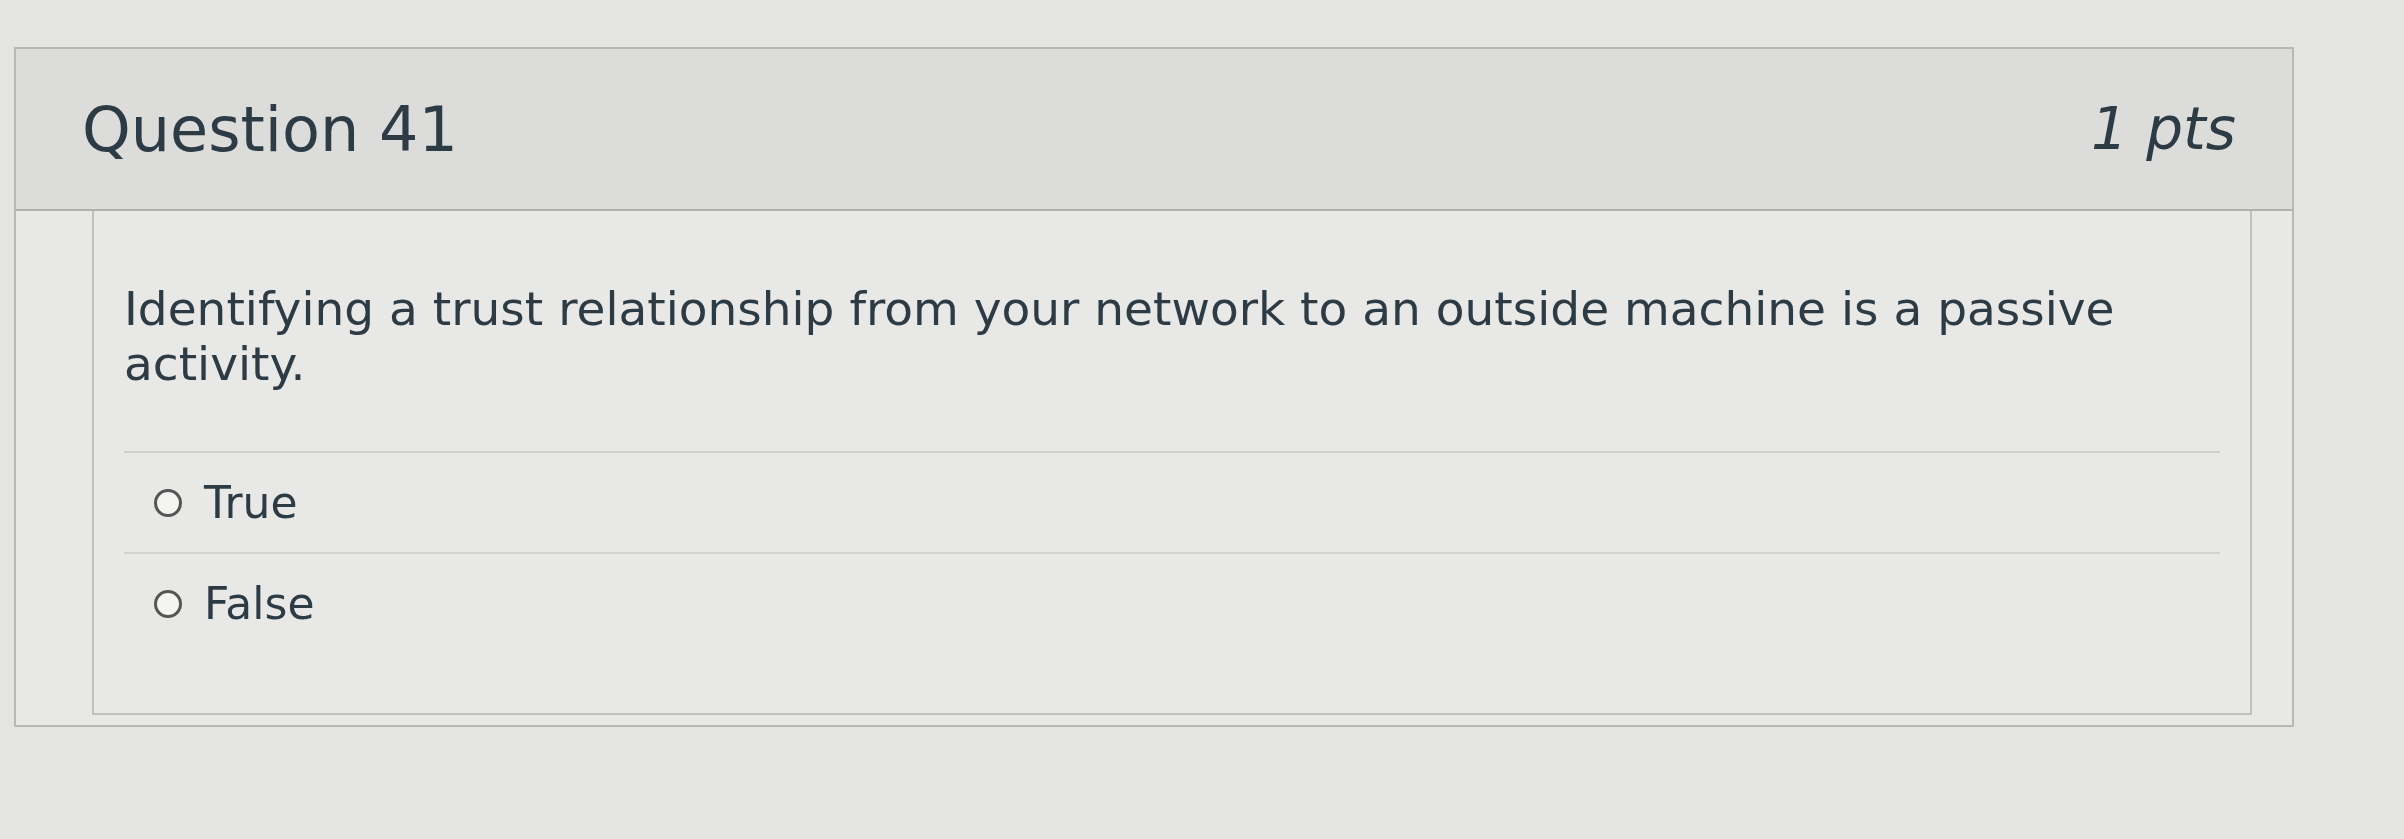  Describe the element at coordinates (251, 502) in the screenshot. I see `answer-label: True` at that location.